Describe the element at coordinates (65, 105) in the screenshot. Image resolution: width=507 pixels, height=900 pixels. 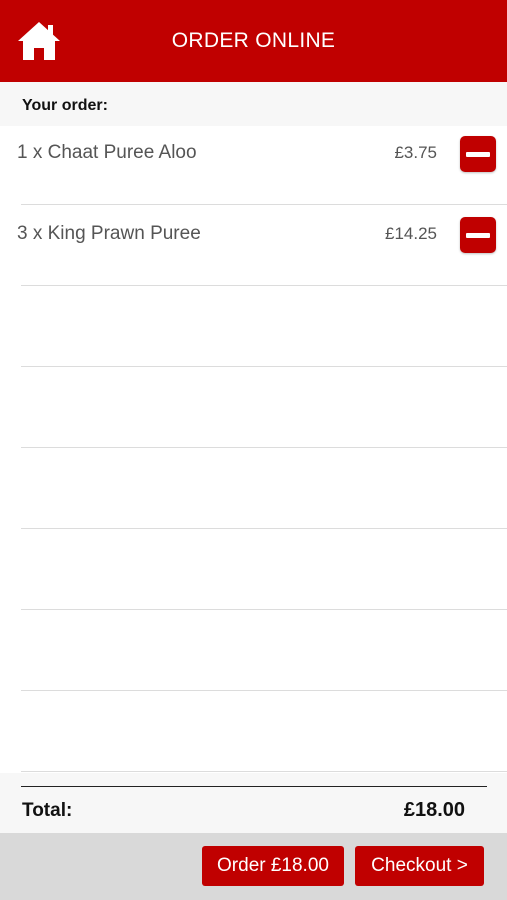
I see `order-heading: Your order:` at that location.